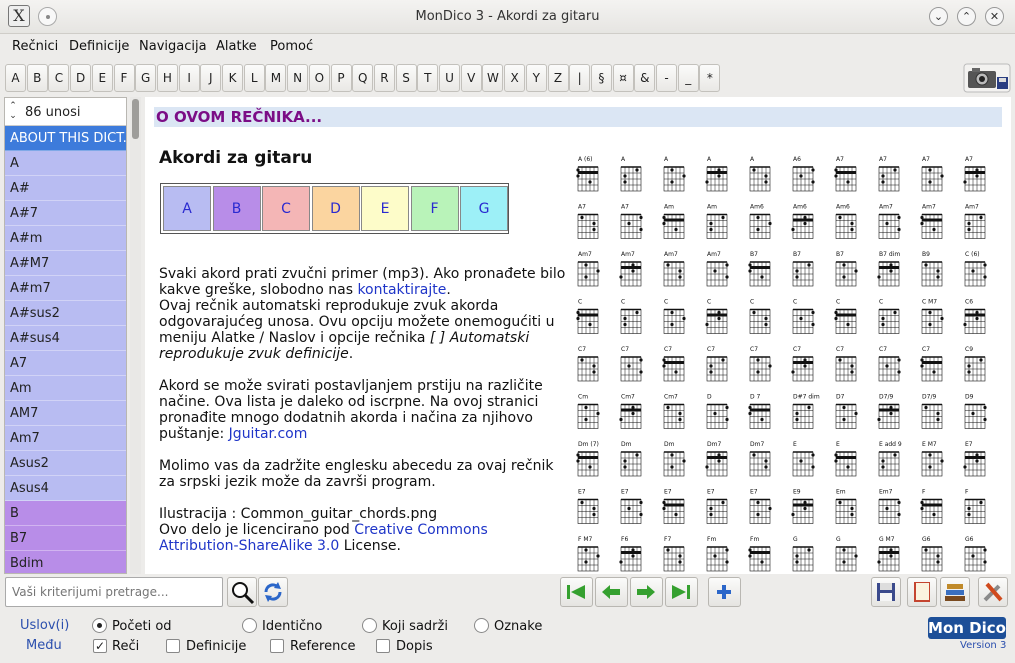 Image resolution: width=1015 pixels, height=663 pixels. I want to click on letter-button: E, so click(102, 78).